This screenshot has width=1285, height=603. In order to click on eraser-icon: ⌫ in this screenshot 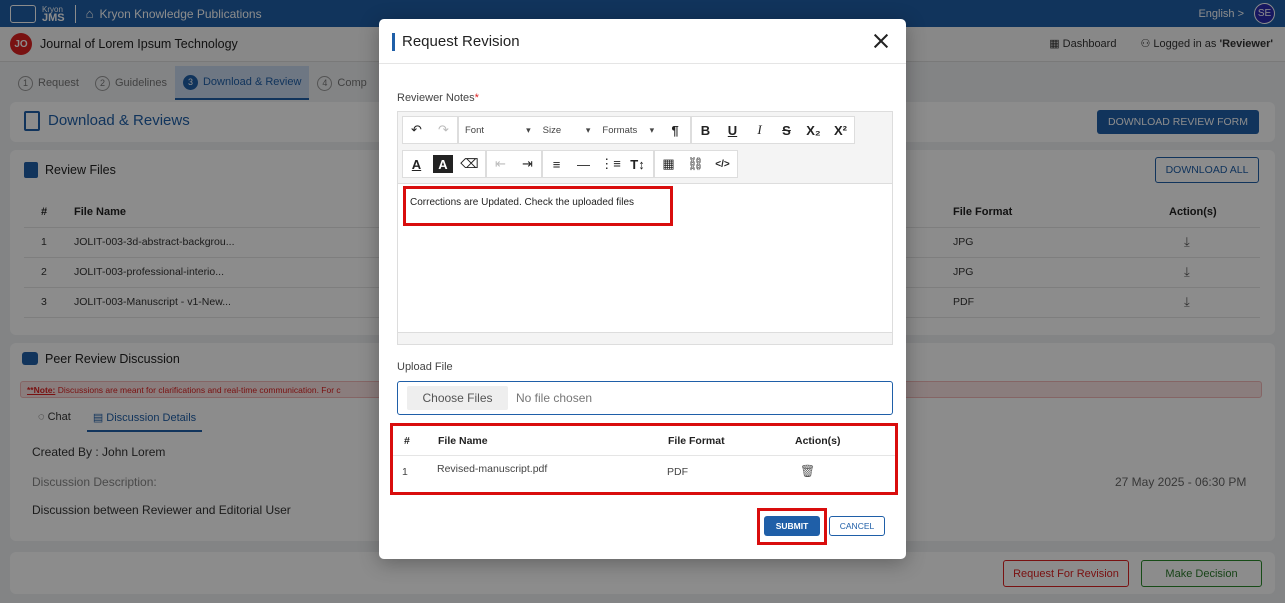, I will do `click(469, 164)`.